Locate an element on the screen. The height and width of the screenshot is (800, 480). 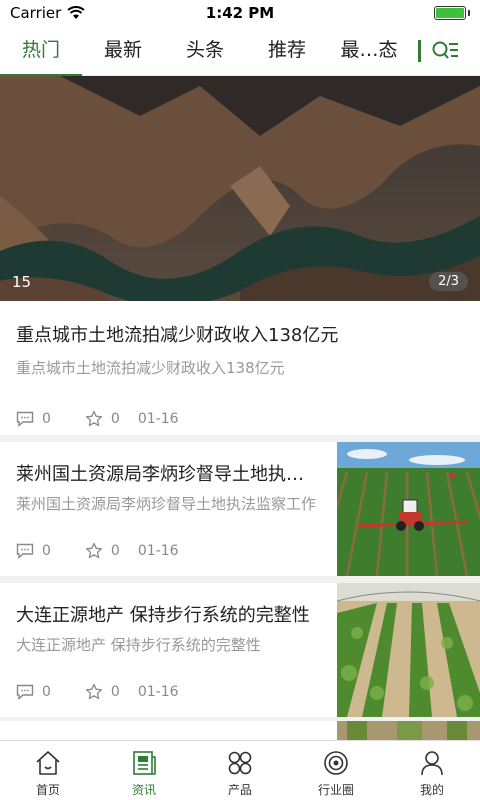
nav-label: 行业圈 is located at coordinates (335, 790).